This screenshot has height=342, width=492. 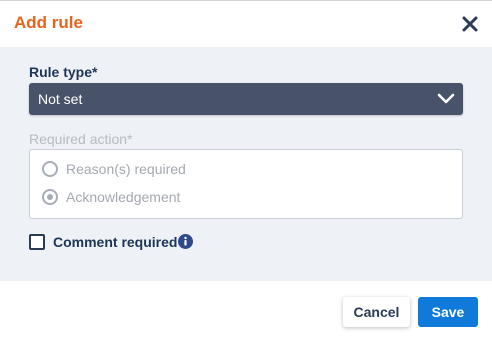 What do you see at coordinates (185, 241) in the screenshot?
I see `info-icon` at bounding box center [185, 241].